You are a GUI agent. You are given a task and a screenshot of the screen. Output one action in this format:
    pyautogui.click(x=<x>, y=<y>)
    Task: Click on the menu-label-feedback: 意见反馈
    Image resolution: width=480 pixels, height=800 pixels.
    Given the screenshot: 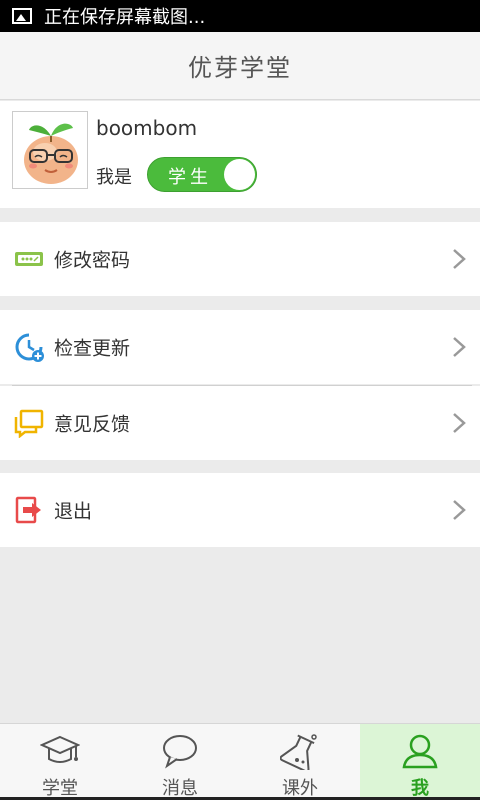 What is the action you would take?
    pyautogui.click(x=92, y=424)
    